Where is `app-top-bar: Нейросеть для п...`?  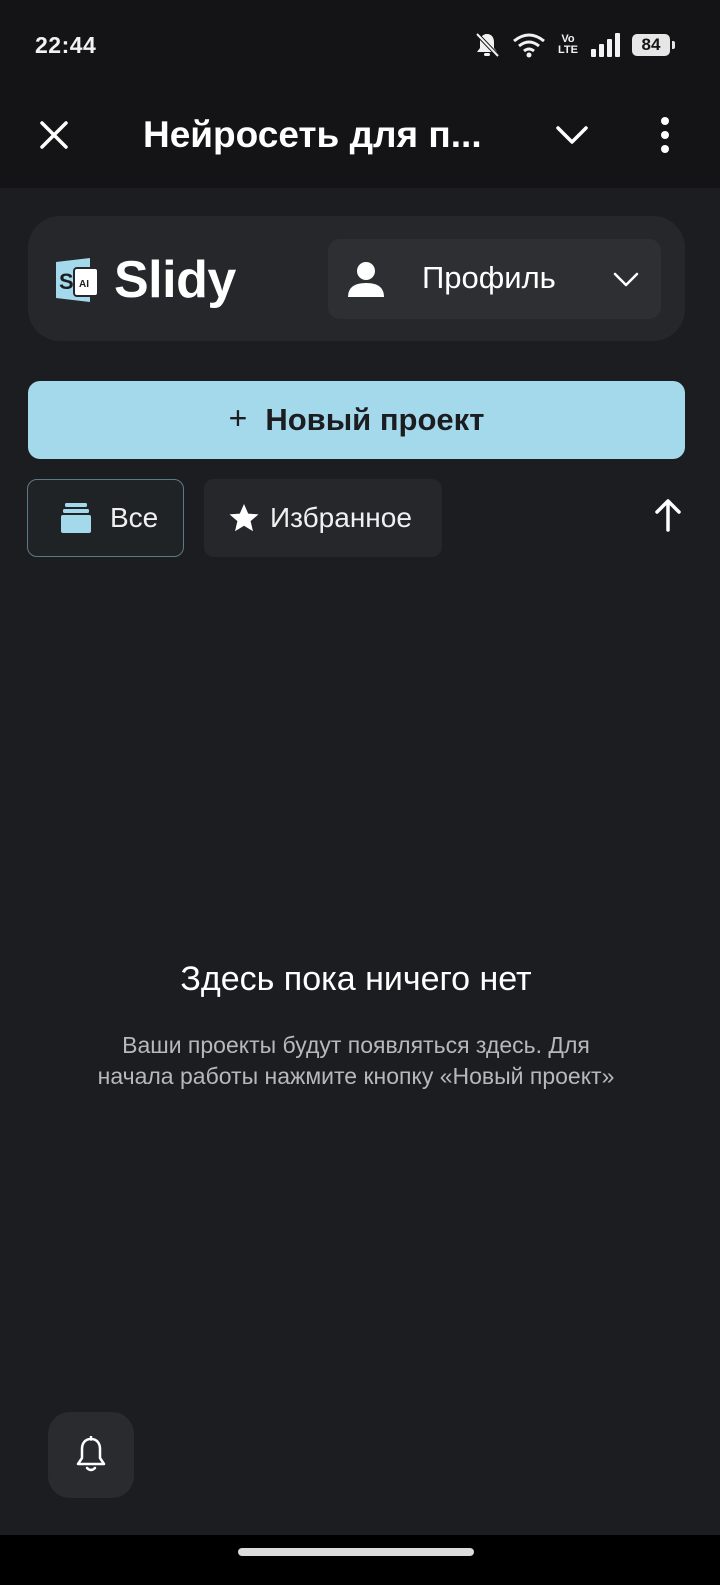
app-top-bar: Нейросеть для п... is located at coordinates (360, 139).